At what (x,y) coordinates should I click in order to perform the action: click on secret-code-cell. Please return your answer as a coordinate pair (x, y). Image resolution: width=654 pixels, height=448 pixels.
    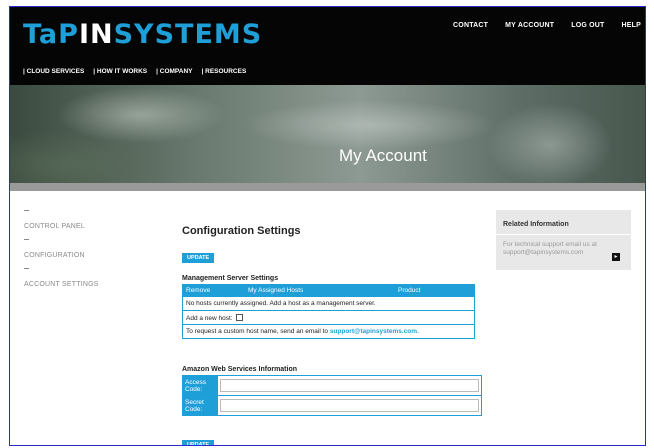
    Looking at the image, I should click on (349, 405).